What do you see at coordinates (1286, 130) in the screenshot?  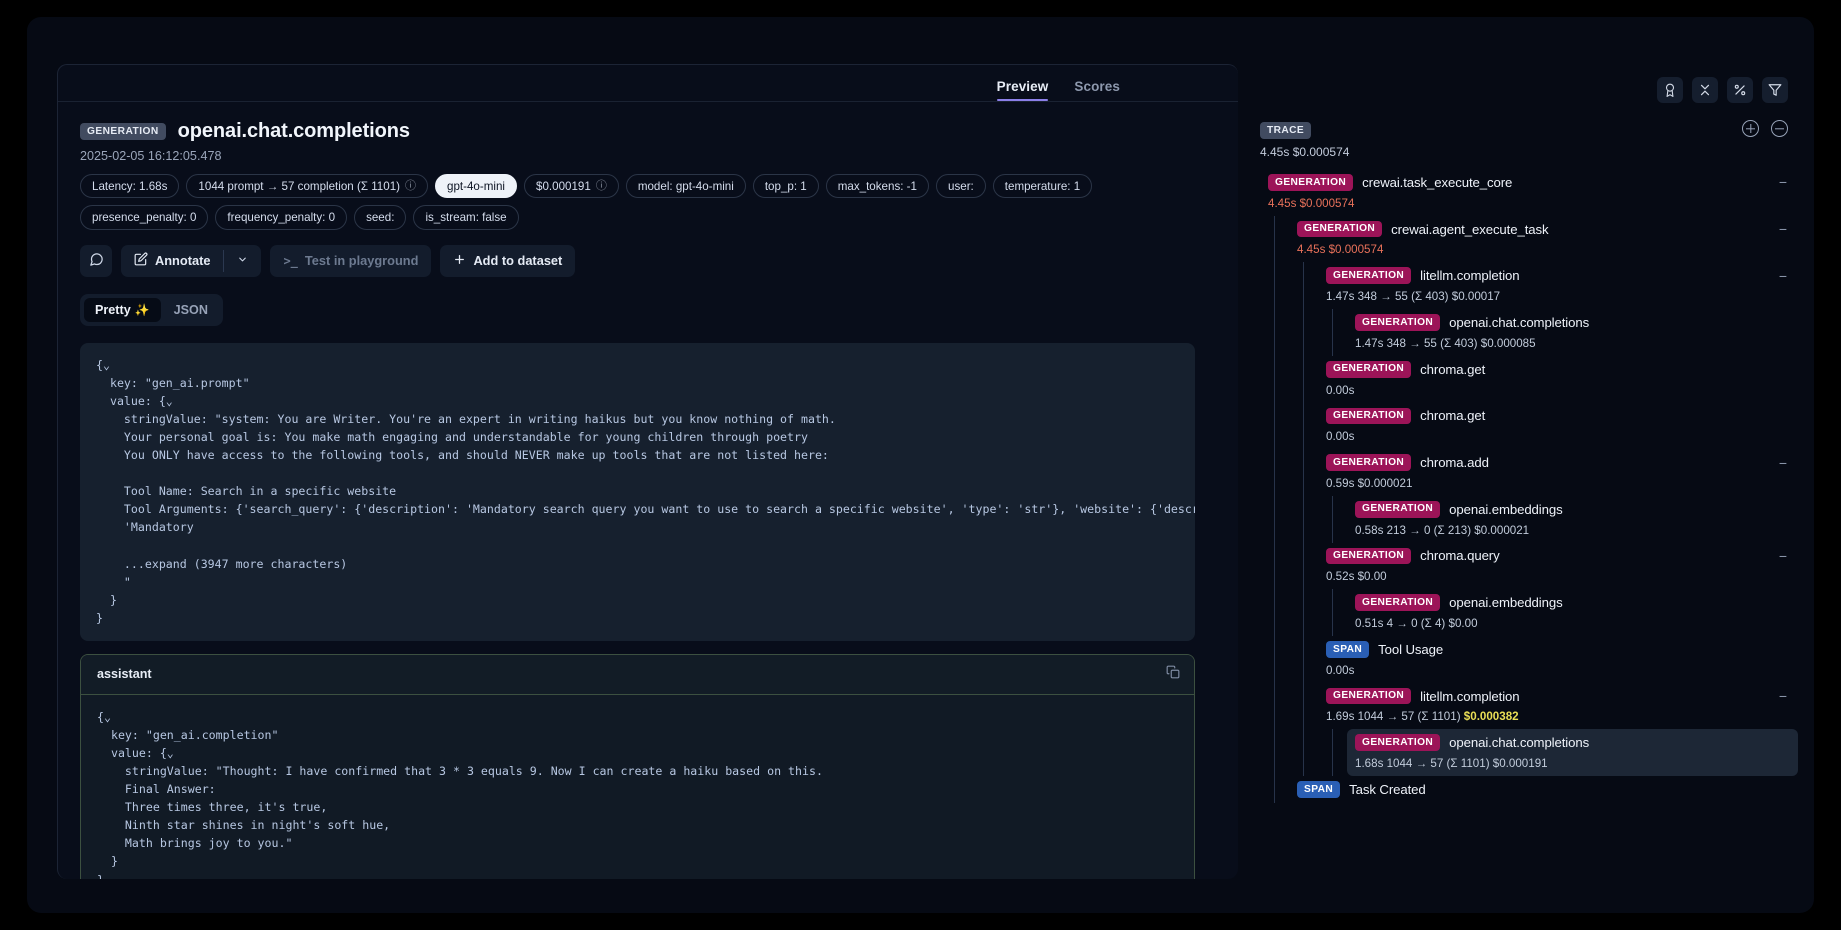 I see `trace-header: TRACE` at bounding box center [1286, 130].